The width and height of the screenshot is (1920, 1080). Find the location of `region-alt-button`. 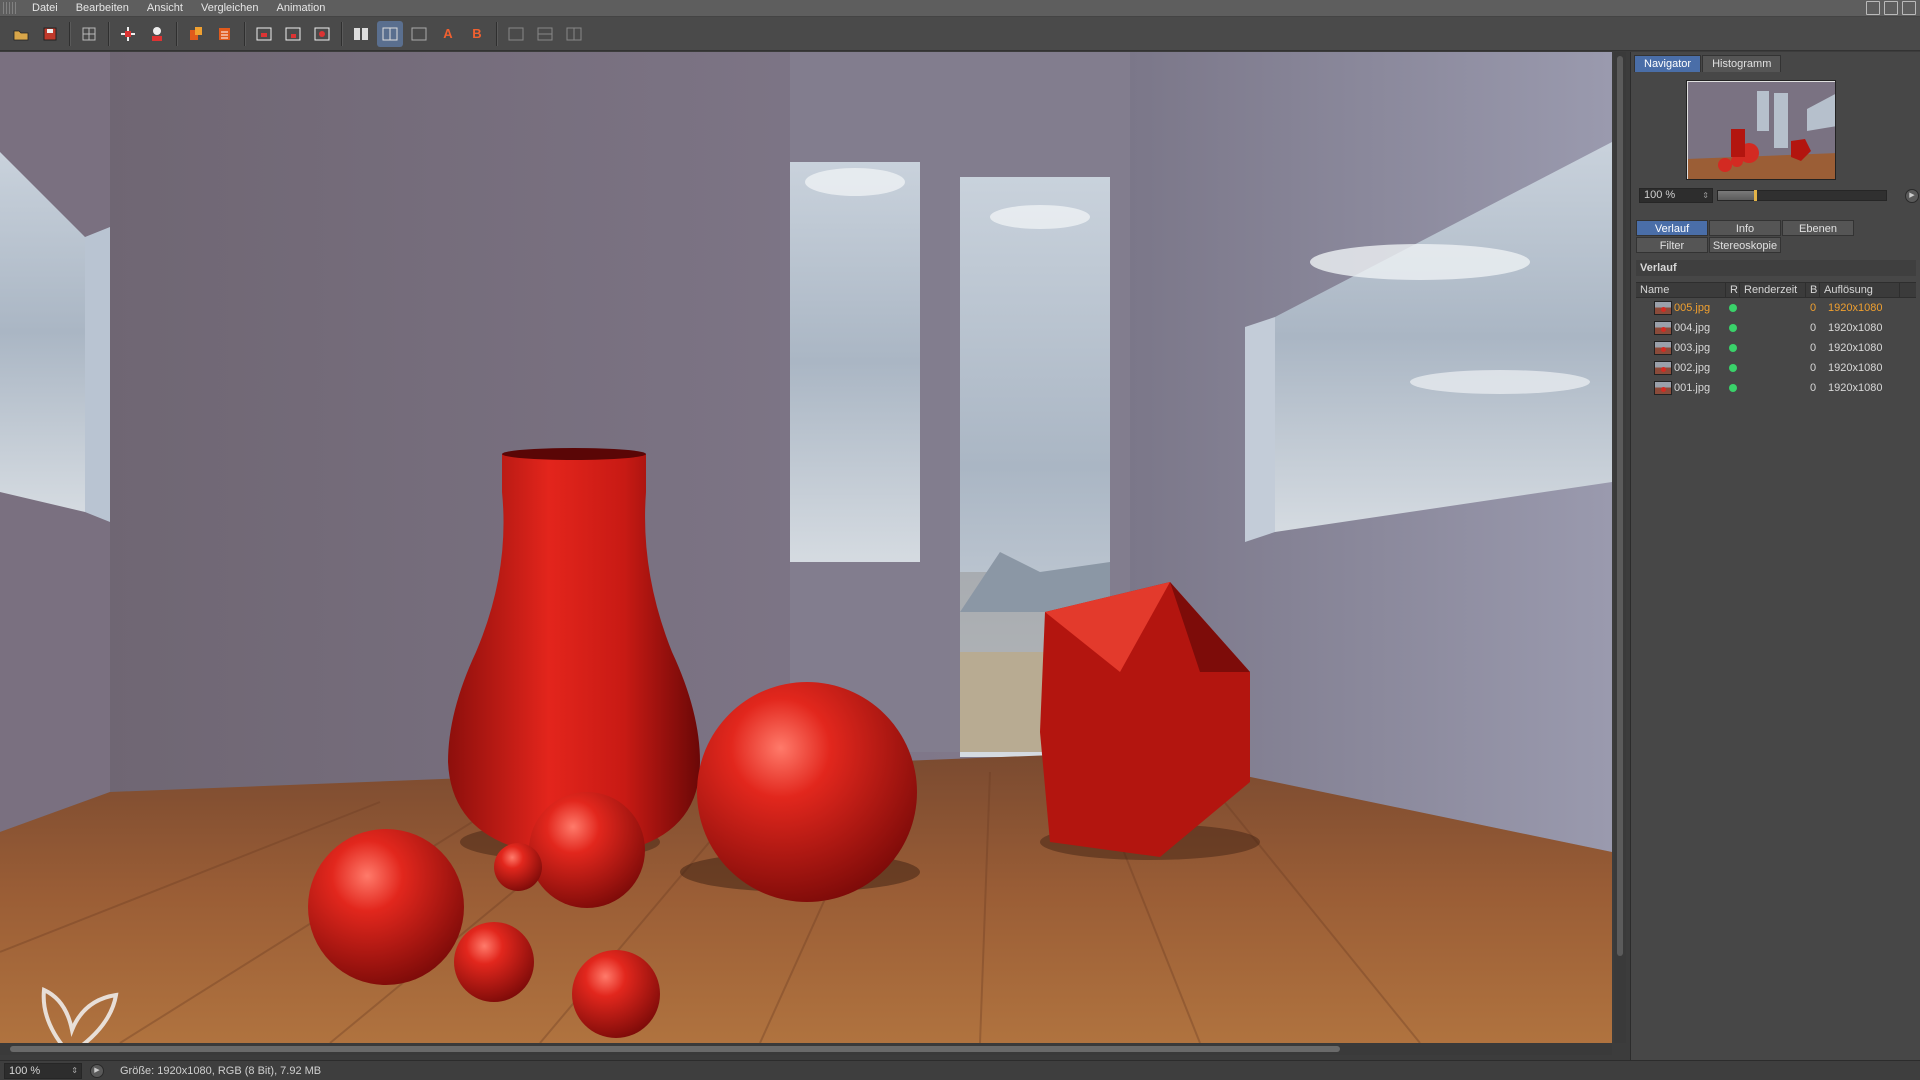

region-alt-button is located at coordinates (293, 34).